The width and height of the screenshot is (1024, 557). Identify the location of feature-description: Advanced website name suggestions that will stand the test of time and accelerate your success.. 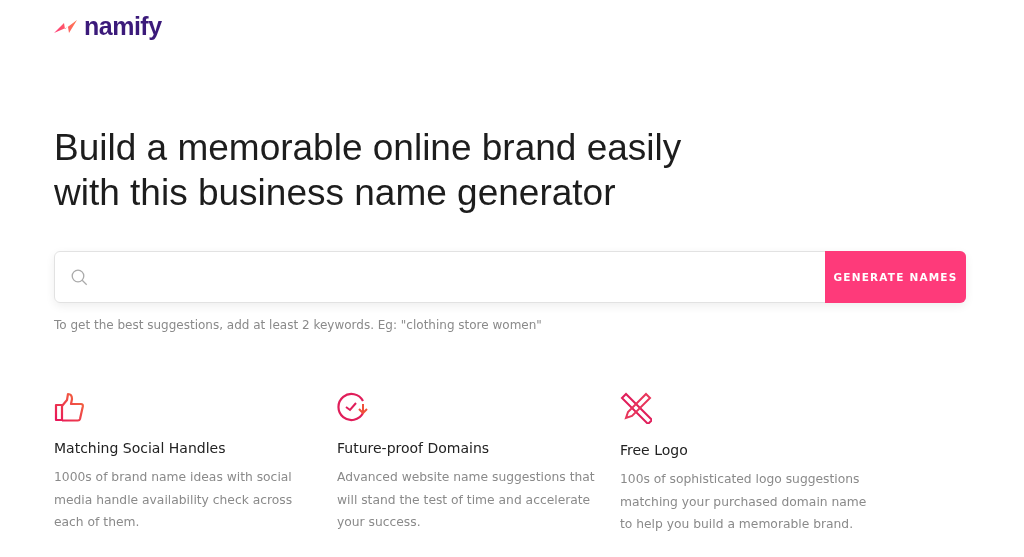
(466, 500).